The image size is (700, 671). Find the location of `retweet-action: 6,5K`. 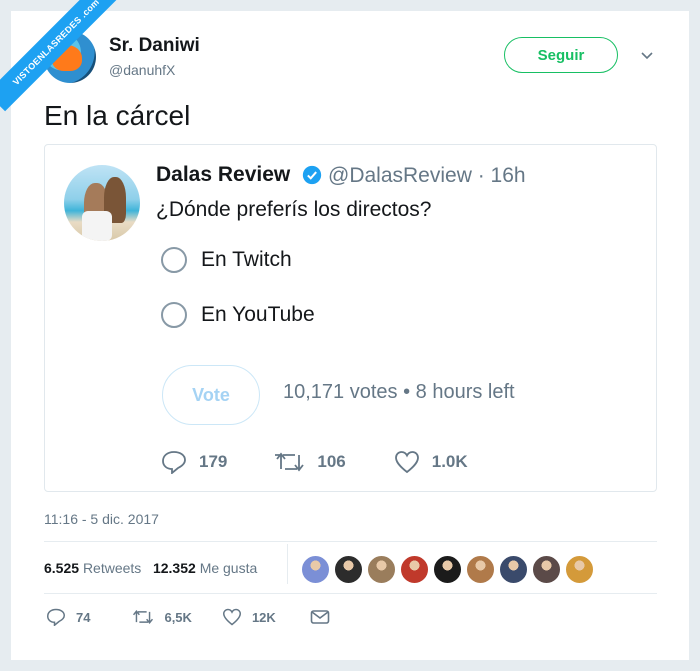

retweet-action: 6,5K is located at coordinates (162, 617).